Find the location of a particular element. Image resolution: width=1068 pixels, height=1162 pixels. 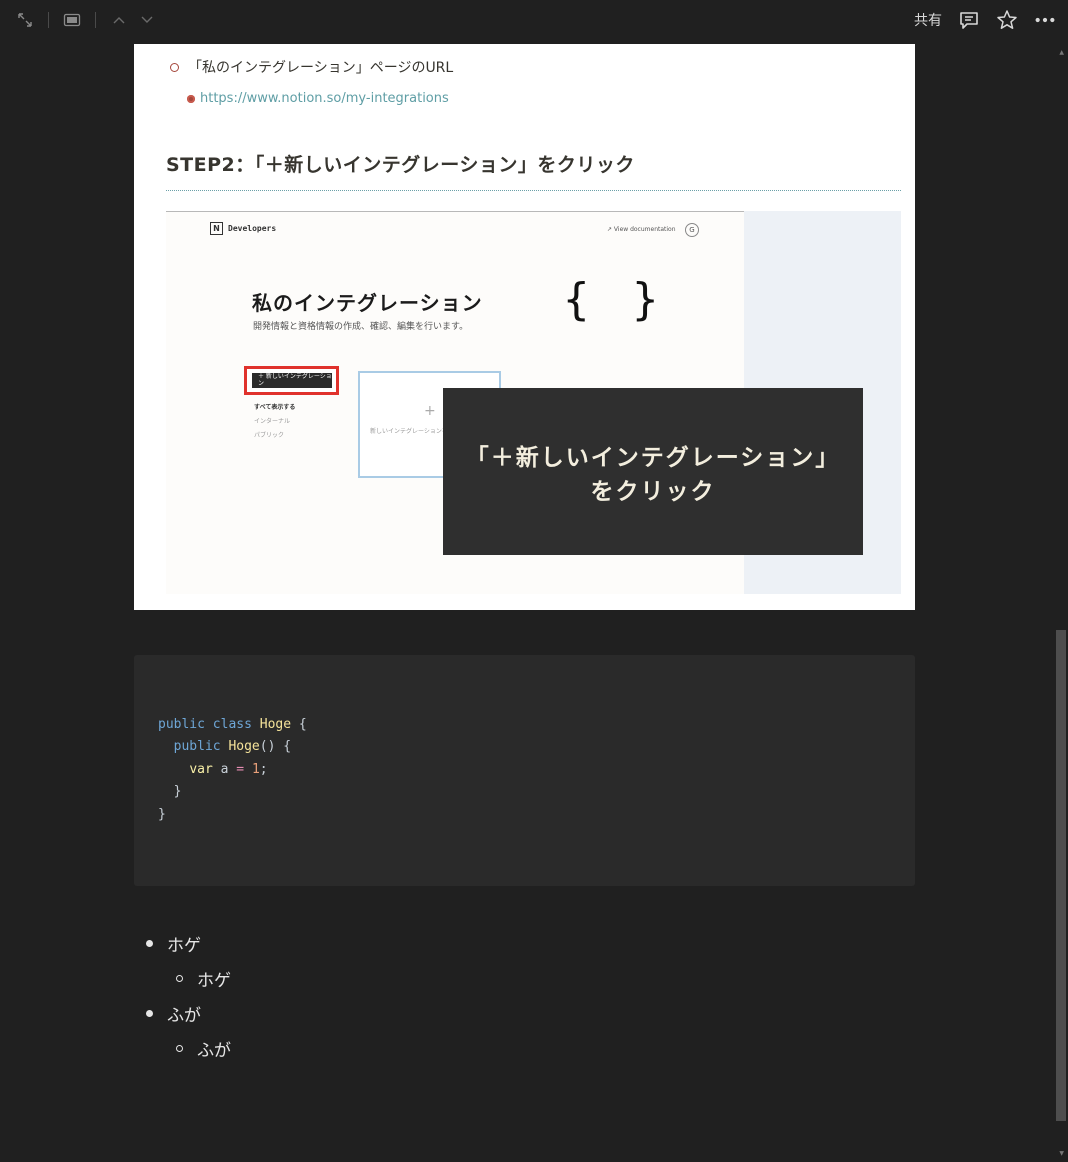

code-token: = is located at coordinates (240, 769).